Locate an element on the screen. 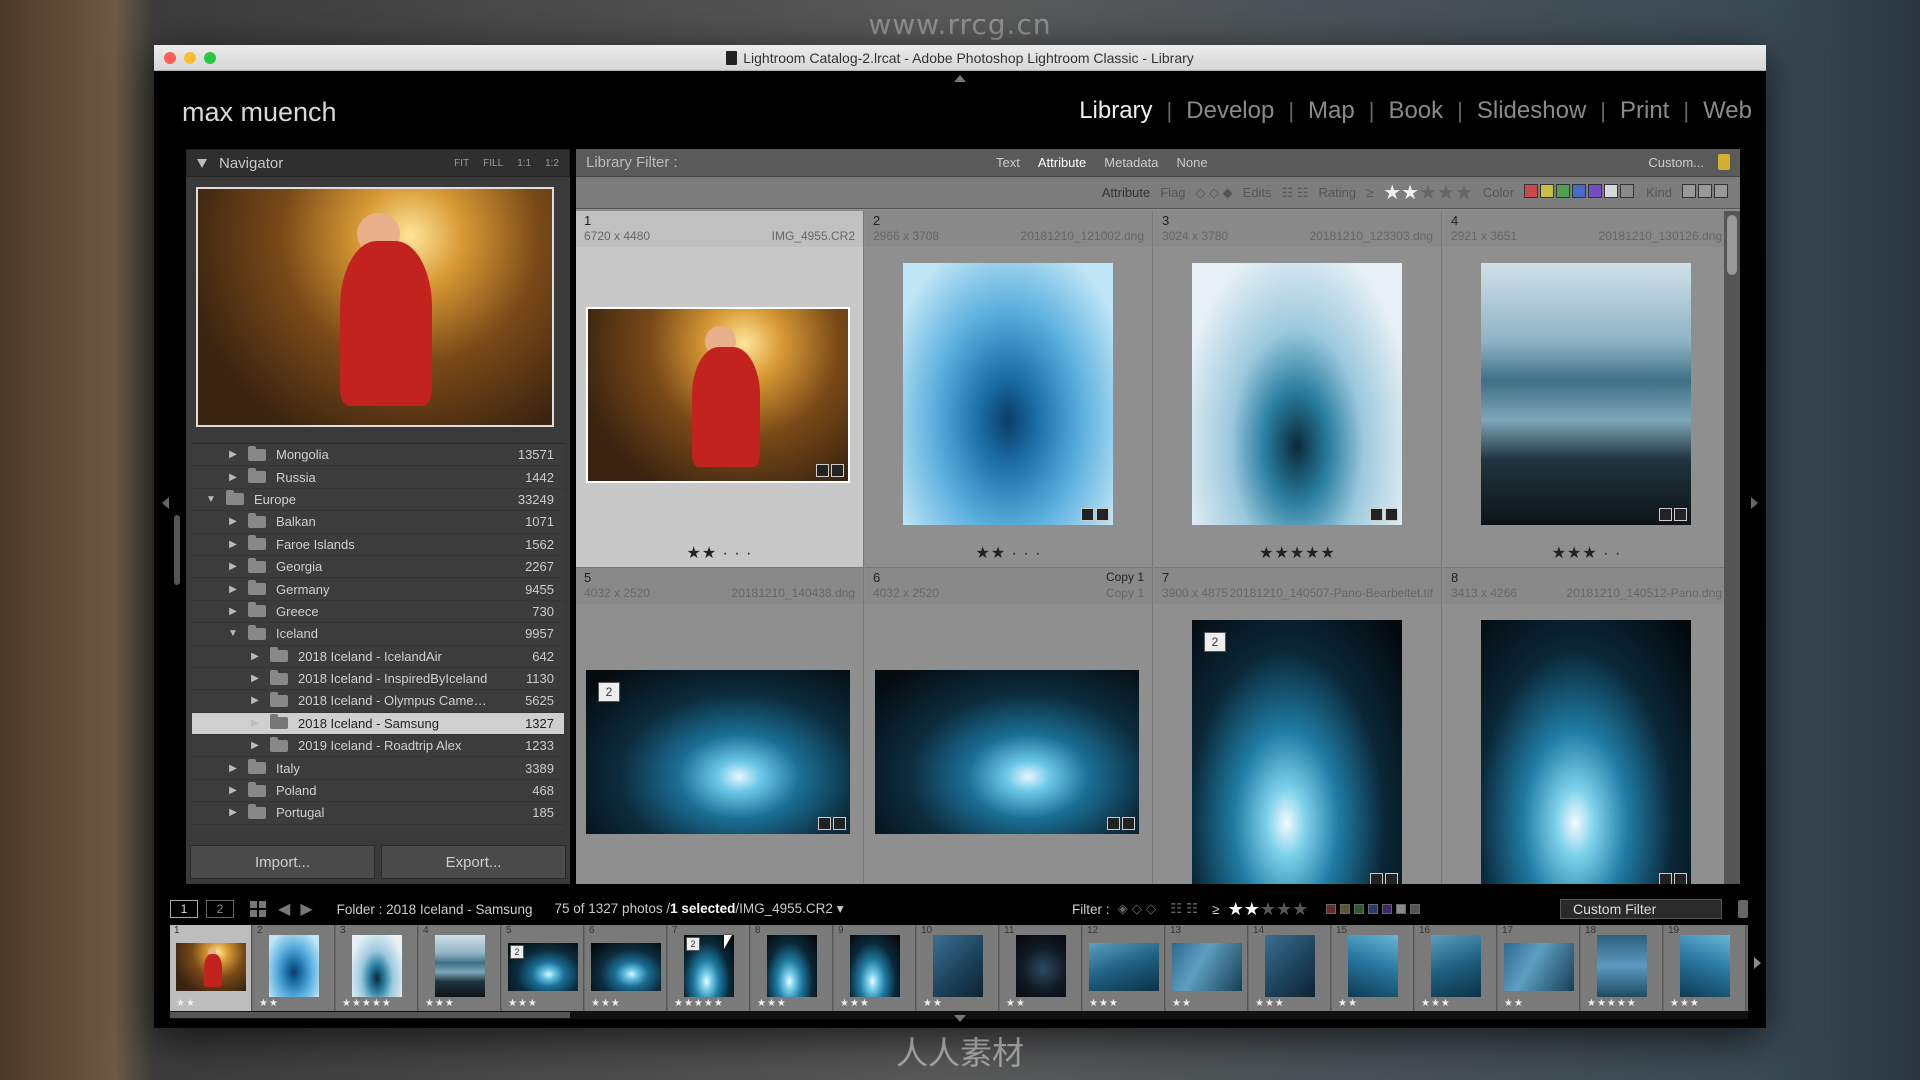 The image size is (1920, 1080). folder-row: ▶ Mongolia 13571 is located at coordinates (378, 455).